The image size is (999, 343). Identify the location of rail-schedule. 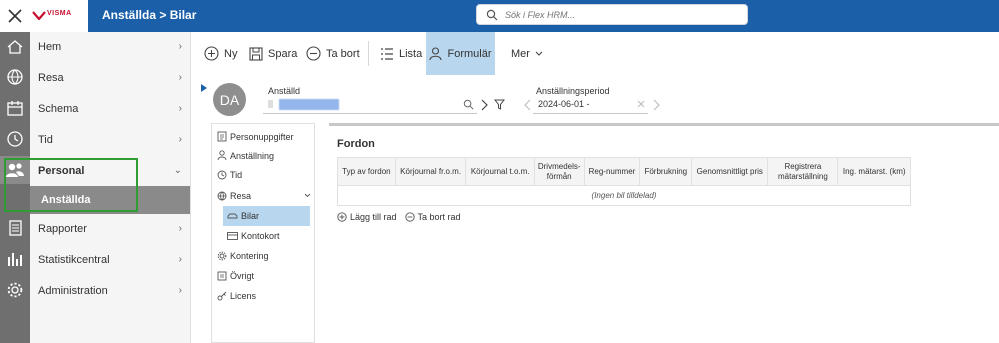
(15, 108).